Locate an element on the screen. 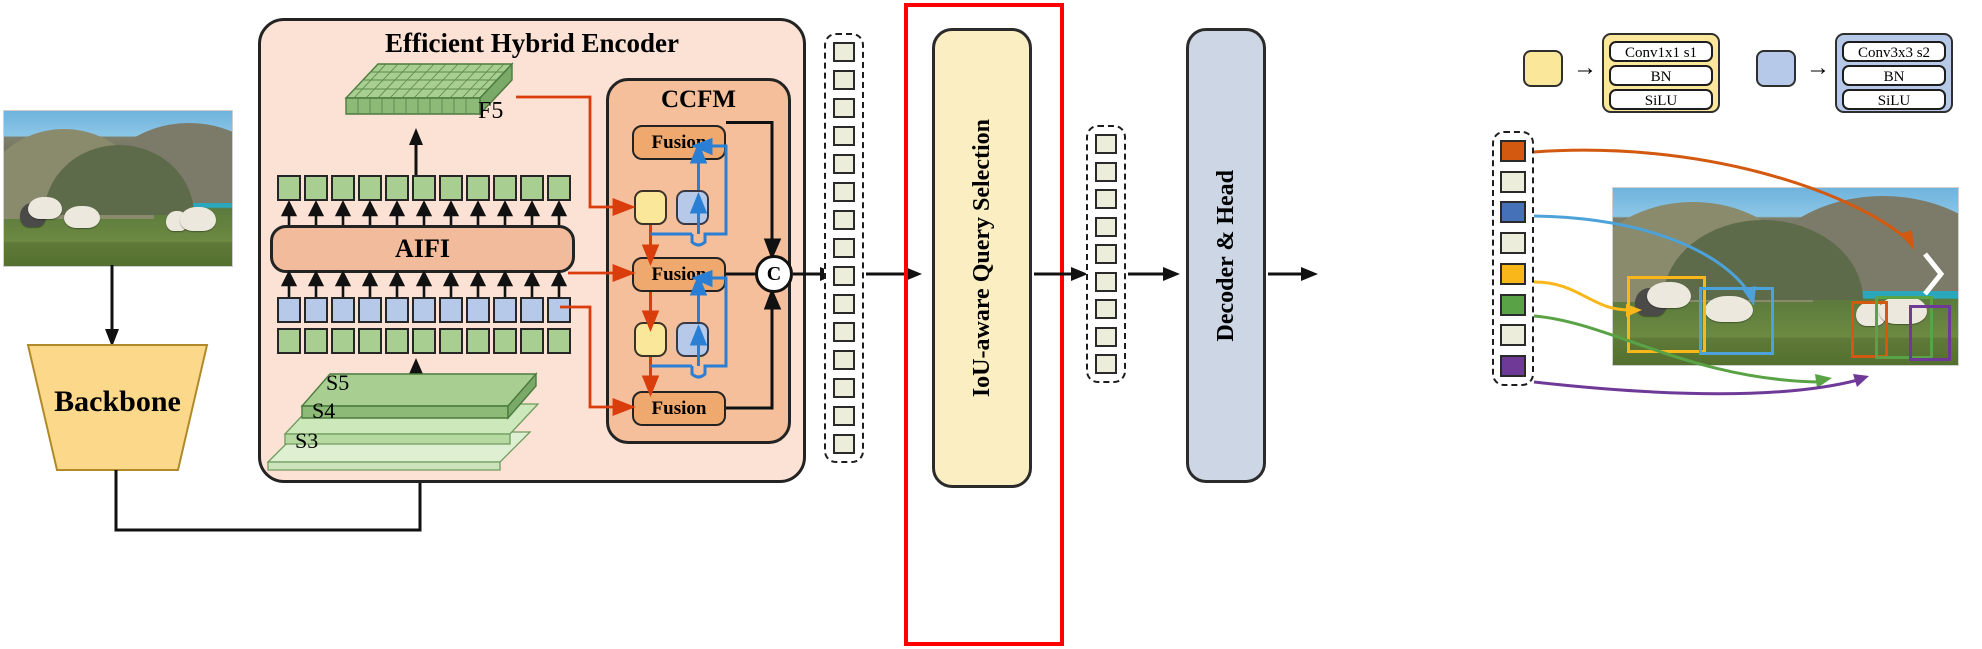  legend-row-conv: Conv3x3 s2 is located at coordinates (1894, 51).